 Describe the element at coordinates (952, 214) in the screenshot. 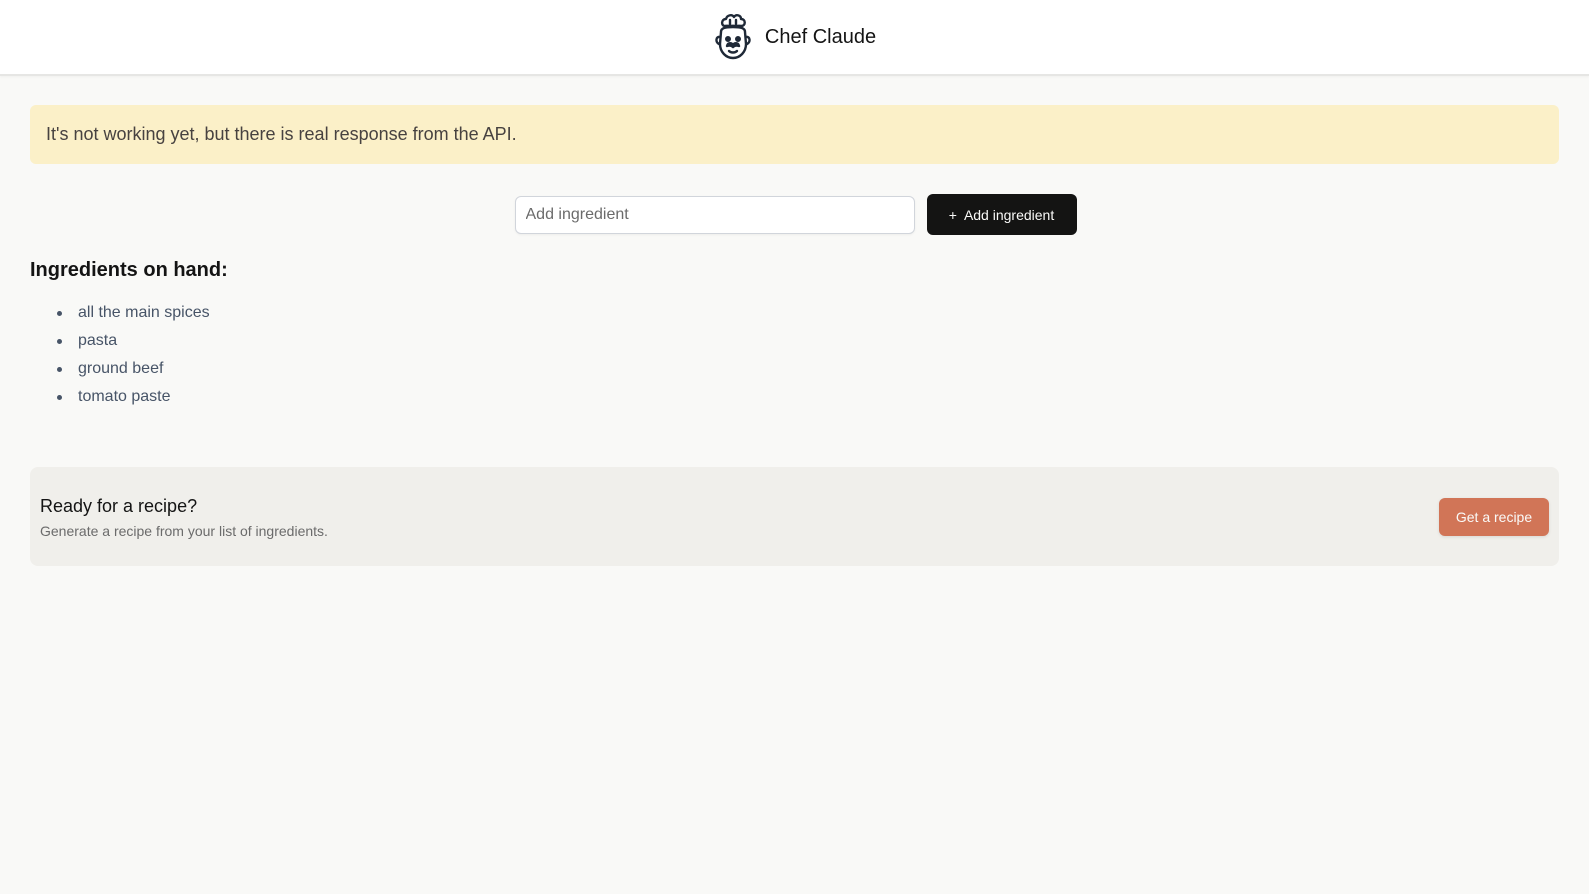

I see `plus-icon: +` at that location.